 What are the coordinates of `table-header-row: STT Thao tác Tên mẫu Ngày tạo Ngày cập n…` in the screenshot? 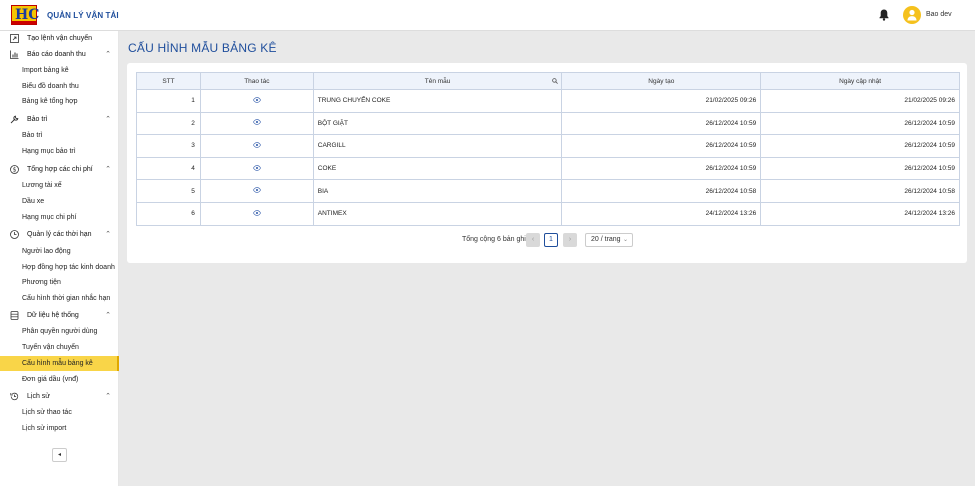 It's located at (548, 81).